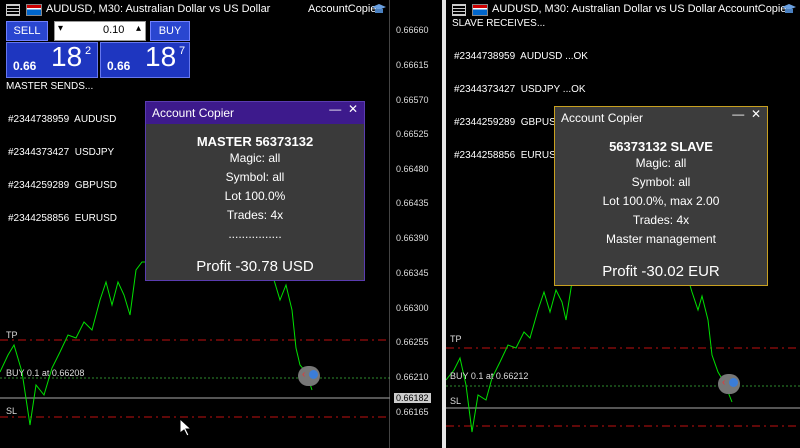 Image resolution: width=800 pixels, height=448 pixels. What do you see at coordinates (661, 239) in the screenshot?
I see `copier-row-management: Master management` at bounding box center [661, 239].